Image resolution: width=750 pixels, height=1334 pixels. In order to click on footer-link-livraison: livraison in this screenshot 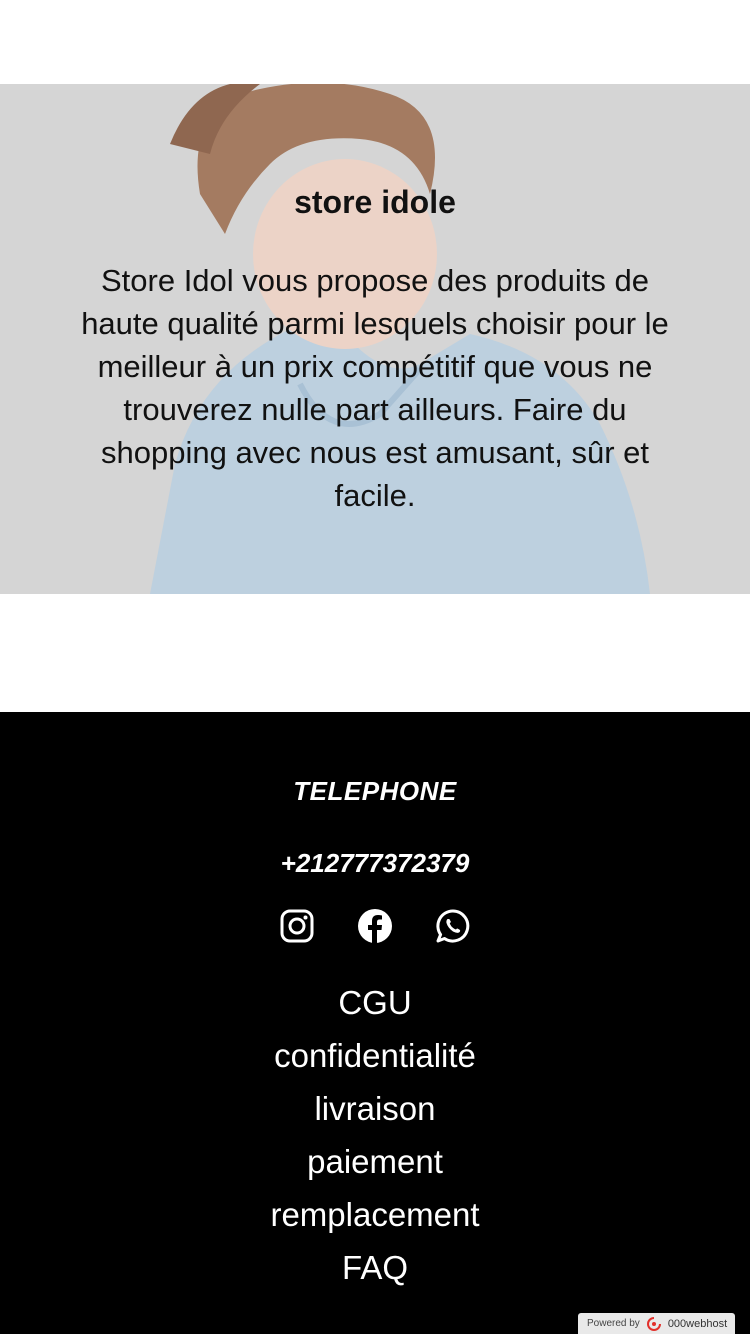, I will do `click(375, 1108)`.